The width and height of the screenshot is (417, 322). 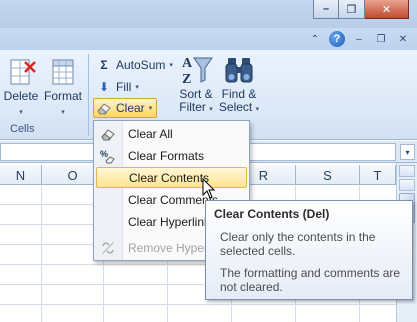 I want to click on menu-item-clear-contents: Clear Contents, so click(x=171, y=177).